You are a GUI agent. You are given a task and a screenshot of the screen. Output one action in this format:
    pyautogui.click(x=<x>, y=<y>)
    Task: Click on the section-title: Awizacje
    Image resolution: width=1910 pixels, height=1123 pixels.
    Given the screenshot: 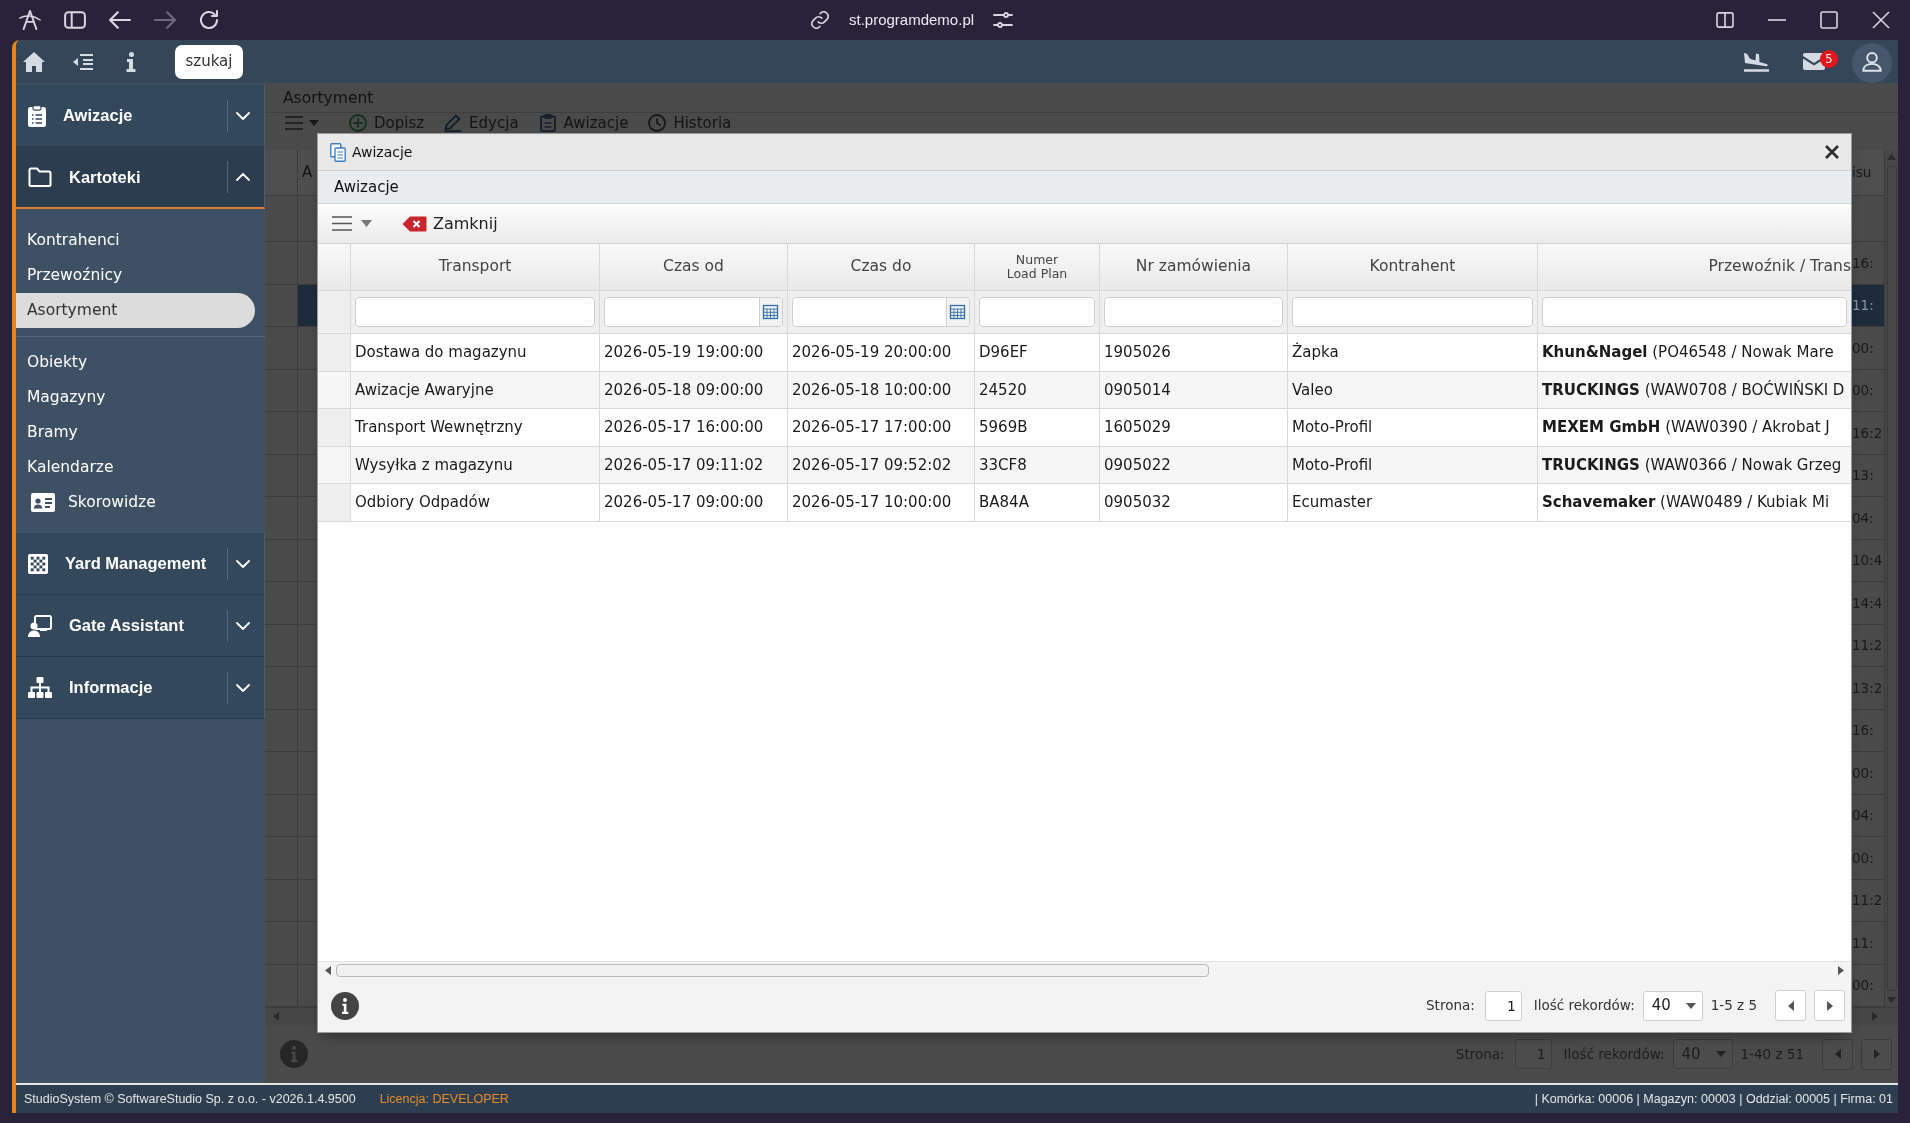 What is the action you would take?
    pyautogui.click(x=366, y=187)
    